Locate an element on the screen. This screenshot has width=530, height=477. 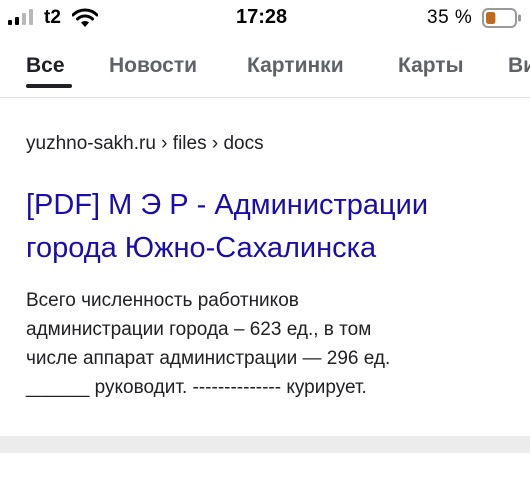
snippet-line: администрации города – 623 ед., в том is located at coordinates (199, 329).